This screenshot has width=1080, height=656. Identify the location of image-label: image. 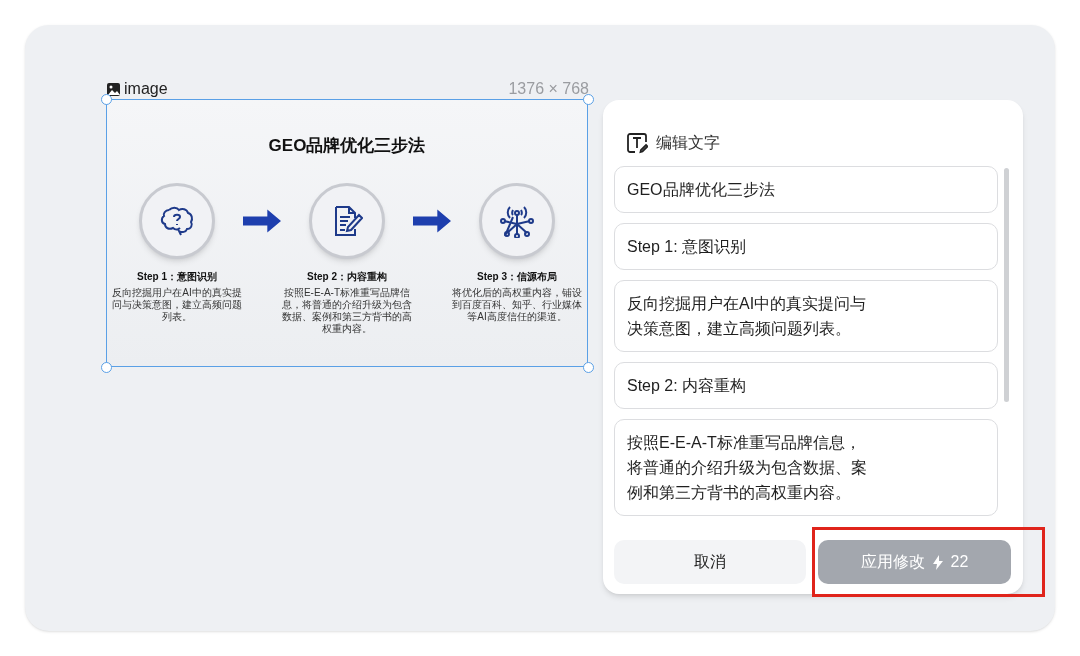
(146, 89).